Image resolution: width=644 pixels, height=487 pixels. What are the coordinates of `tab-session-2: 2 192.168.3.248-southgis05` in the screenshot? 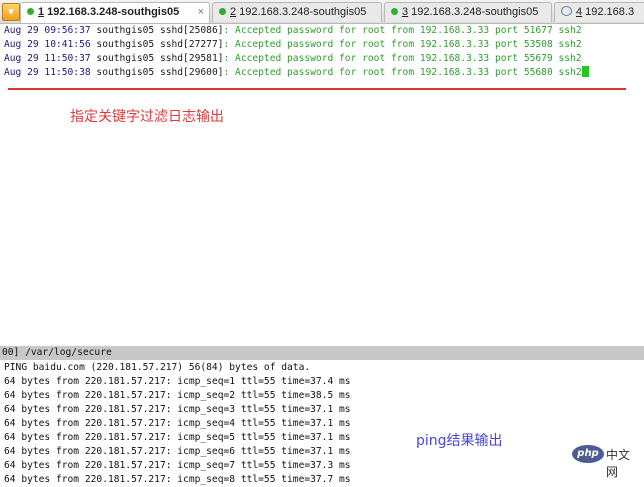 It's located at (297, 12).